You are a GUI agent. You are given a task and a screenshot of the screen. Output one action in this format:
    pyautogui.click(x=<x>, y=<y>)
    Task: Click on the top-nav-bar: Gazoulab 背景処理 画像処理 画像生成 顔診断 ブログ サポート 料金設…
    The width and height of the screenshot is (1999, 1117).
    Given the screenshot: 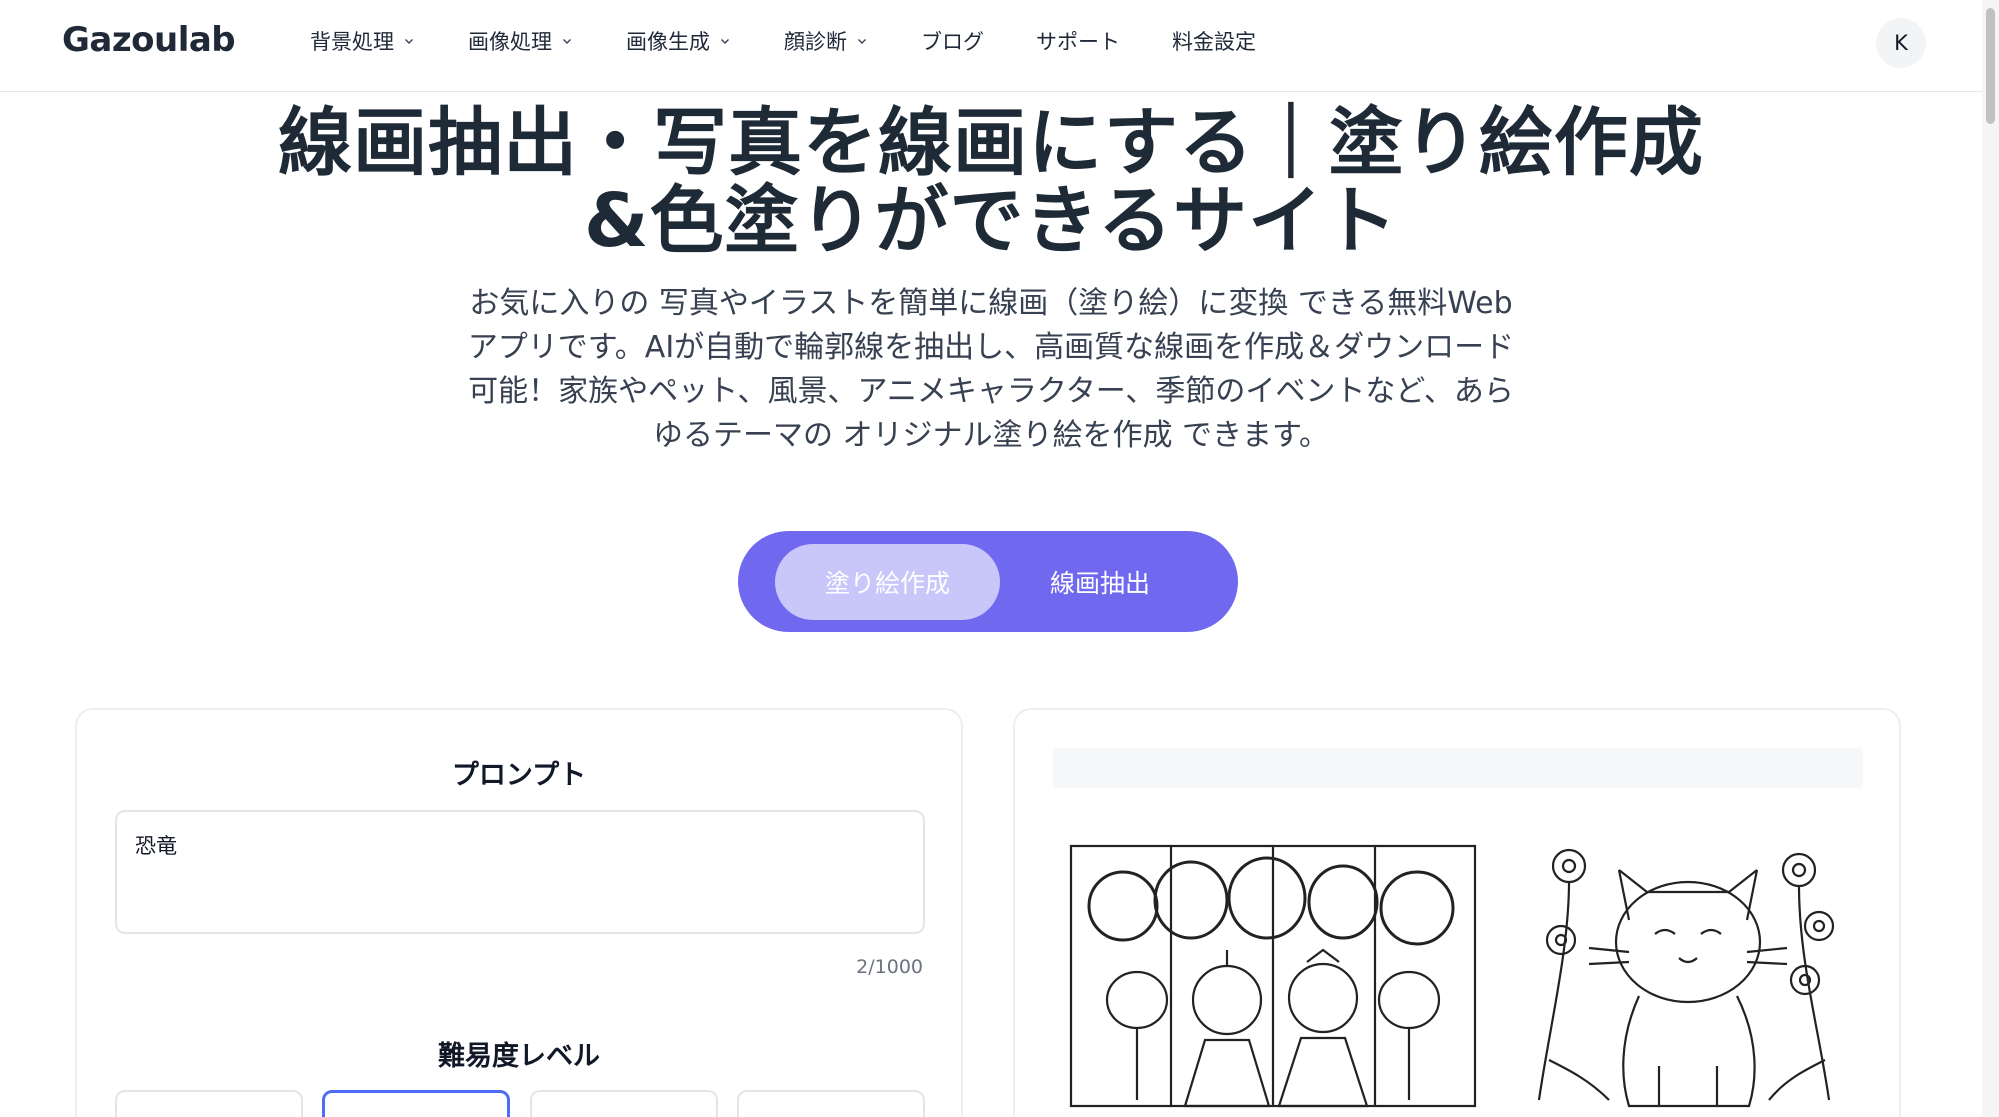 What is the action you would take?
    pyautogui.click(x=991, y=46)
    